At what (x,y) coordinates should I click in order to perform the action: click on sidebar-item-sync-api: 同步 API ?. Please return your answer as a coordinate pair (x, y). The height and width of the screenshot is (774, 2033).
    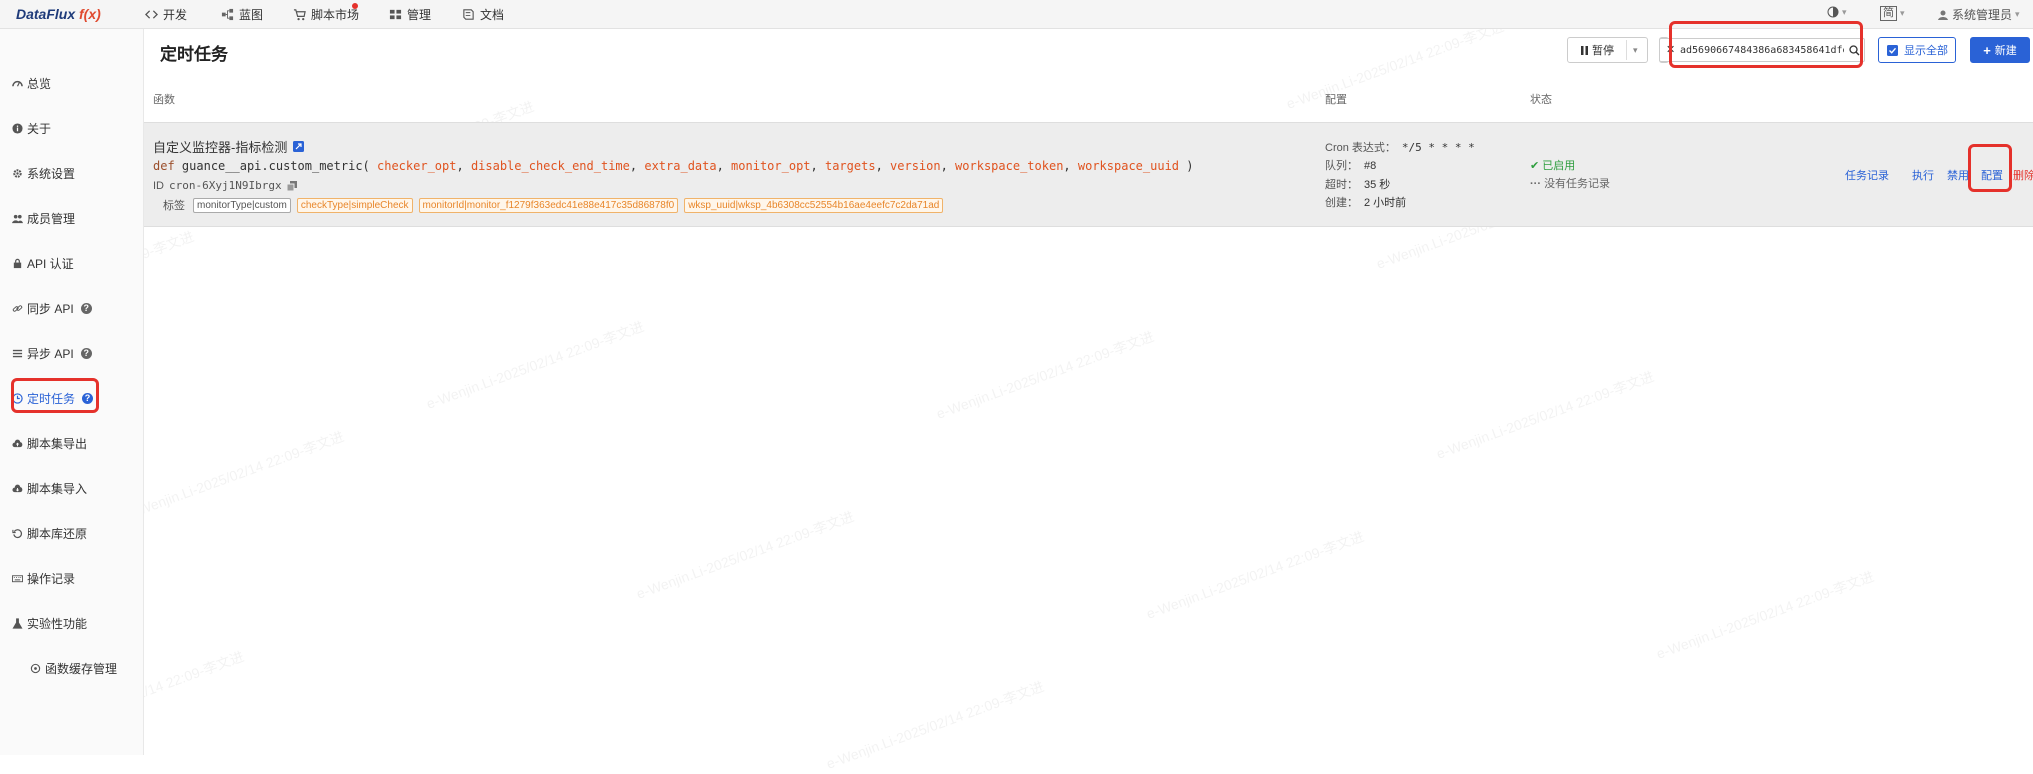
    Looking at the image, I should click on (52, 308).